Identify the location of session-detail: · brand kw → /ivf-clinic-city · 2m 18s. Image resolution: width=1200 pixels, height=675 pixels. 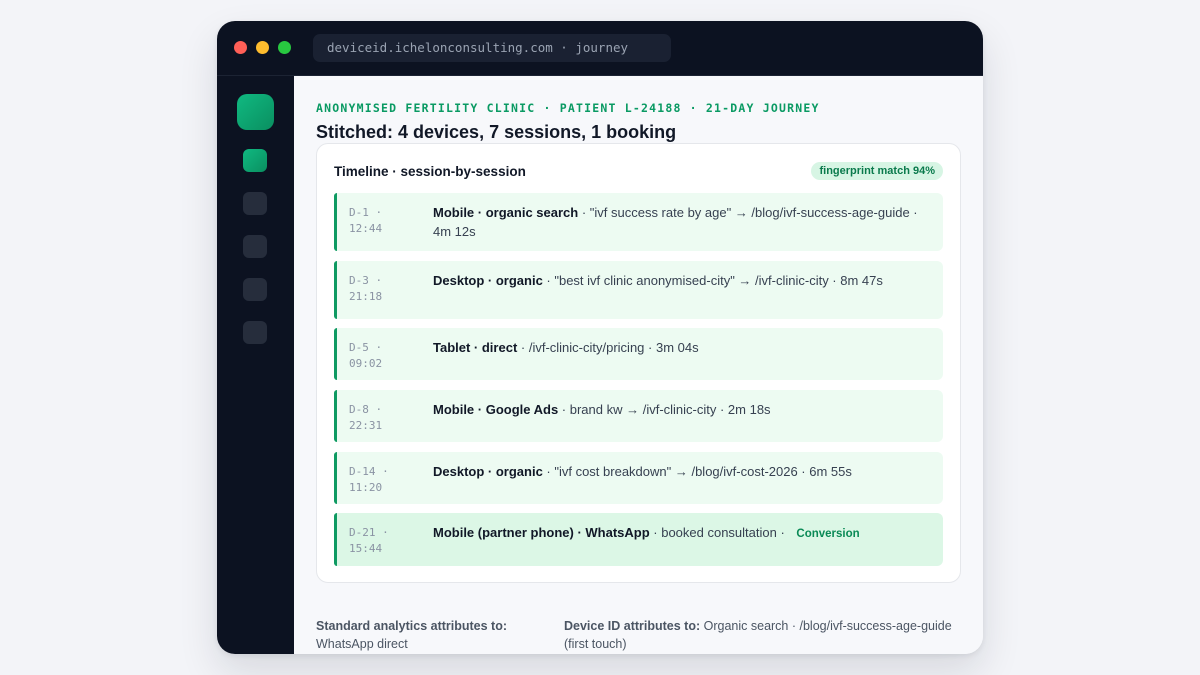
(664, 409).